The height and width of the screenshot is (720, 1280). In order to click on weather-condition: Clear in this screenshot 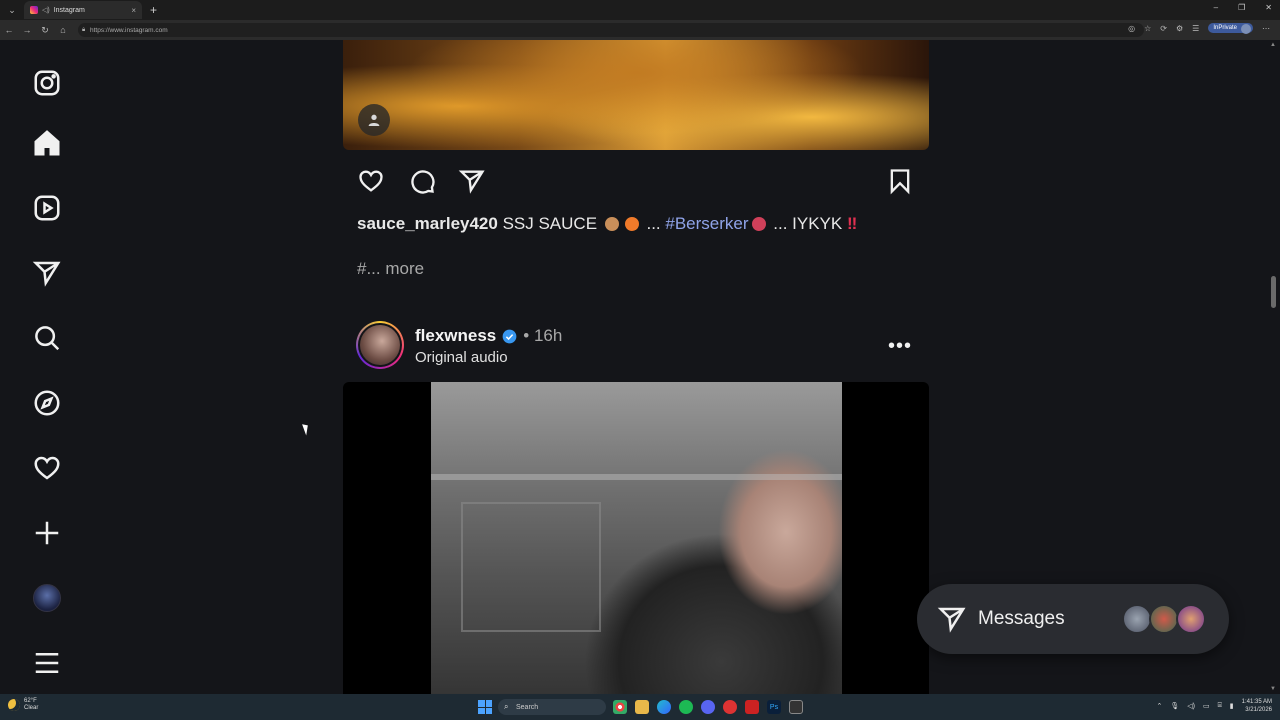, I will do `click(31, 708)`.